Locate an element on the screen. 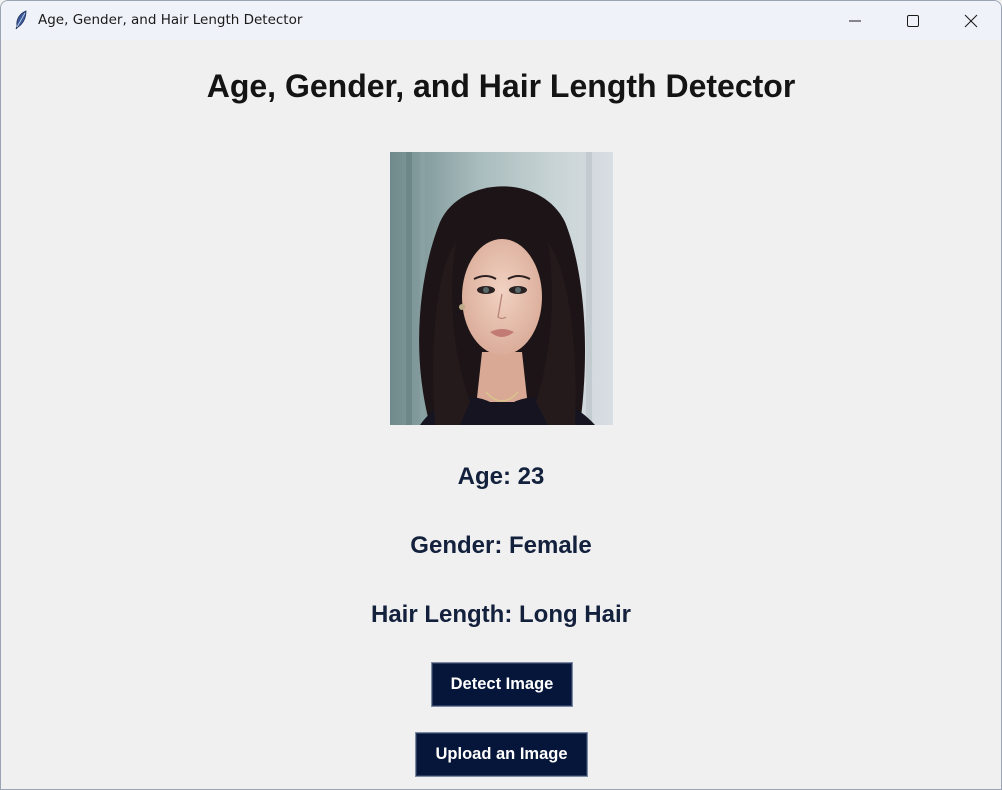 The width and height of the screenshot is (1002, 790). maximize-button is located at coordinates (913, 20).